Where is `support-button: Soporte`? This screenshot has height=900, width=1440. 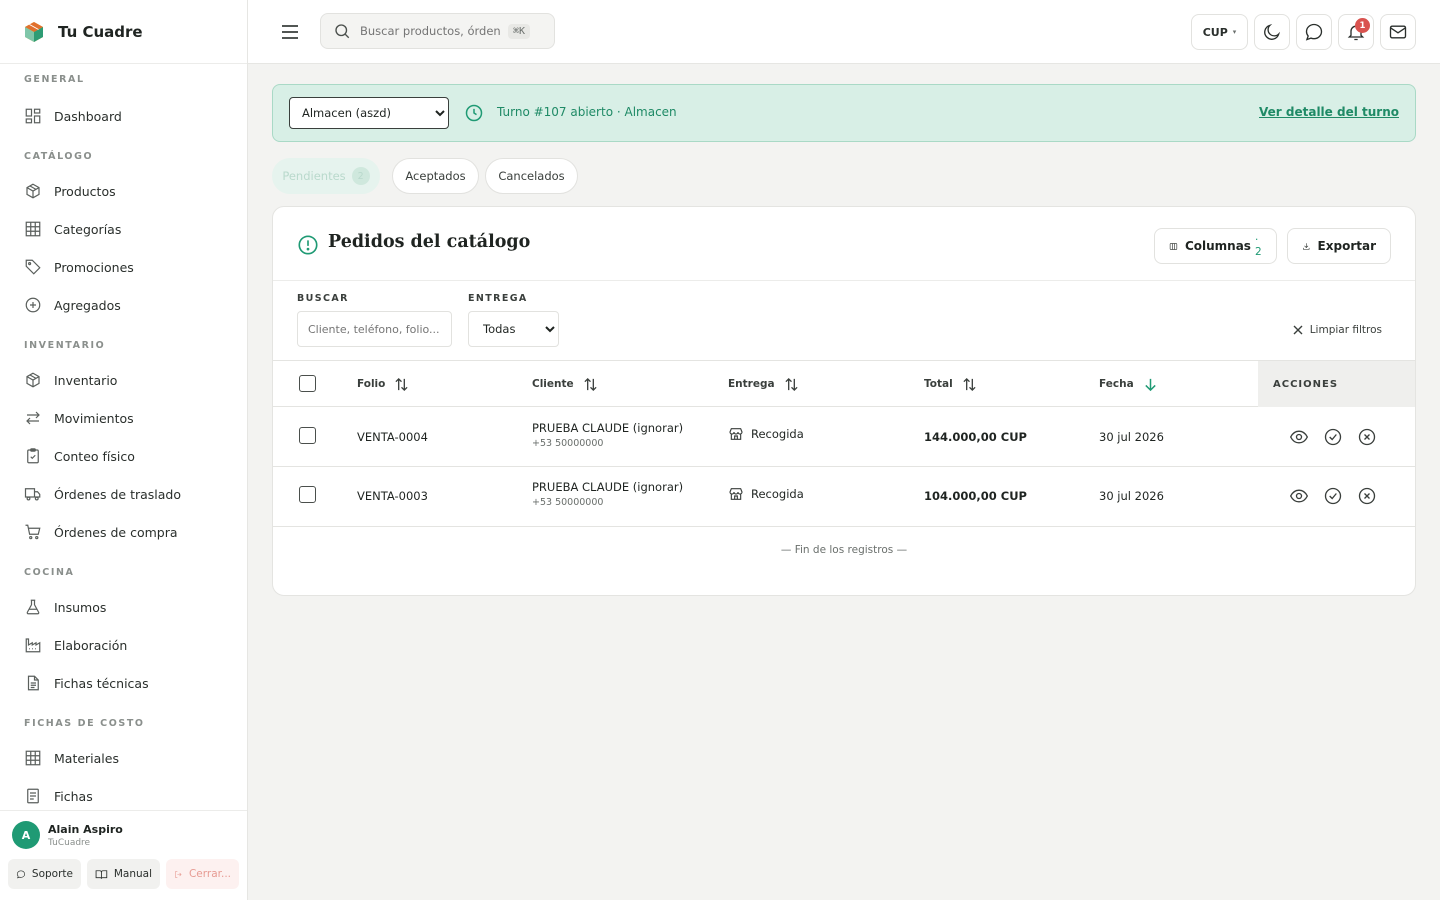 support-button: Soporte is located at coordinates (44, 874).